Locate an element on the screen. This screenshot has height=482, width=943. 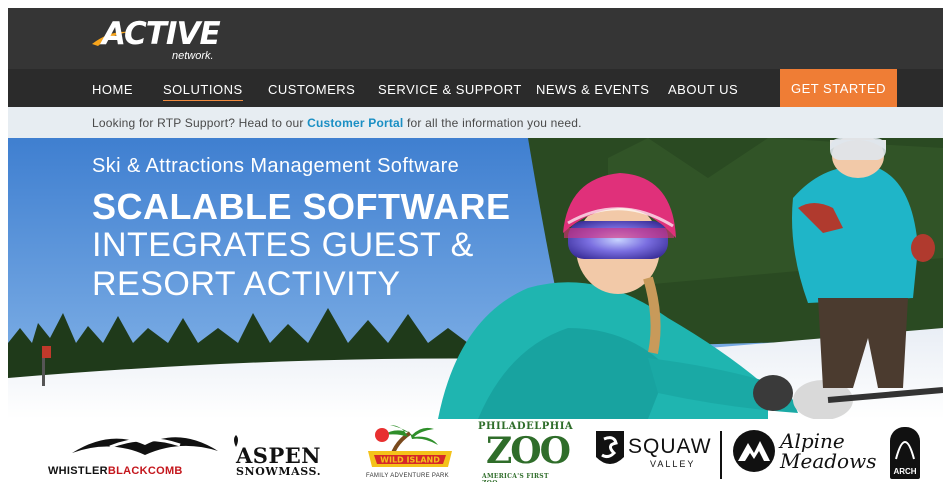
nav-item-about-us: ABOUT US is located at coordinates (703, 89).